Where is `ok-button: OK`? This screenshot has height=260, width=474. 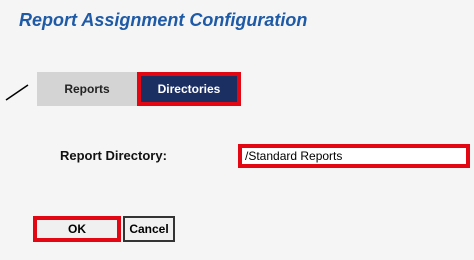 ok-button: OK is located at coordinates (77, 229).